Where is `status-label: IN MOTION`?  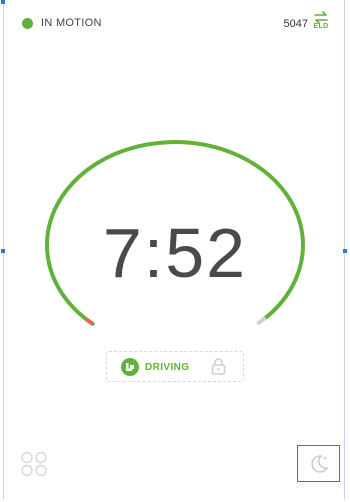
status-label: IN MOTION is located at coordinates (71, 23).